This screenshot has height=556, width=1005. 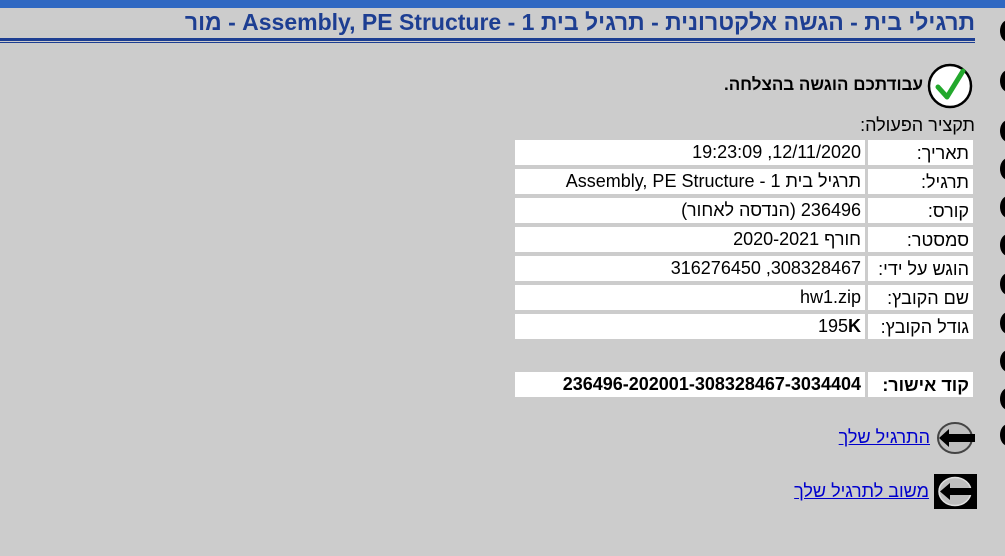 What do you see at coordinates (955, 438) in the screenshot?
I see `arrow-left-icon` at bounding box center [955, 438].